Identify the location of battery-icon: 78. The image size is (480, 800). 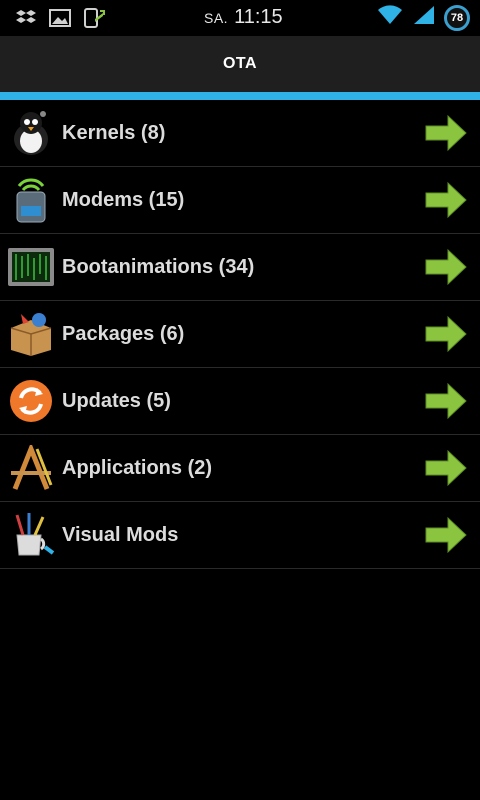
(457, 17).